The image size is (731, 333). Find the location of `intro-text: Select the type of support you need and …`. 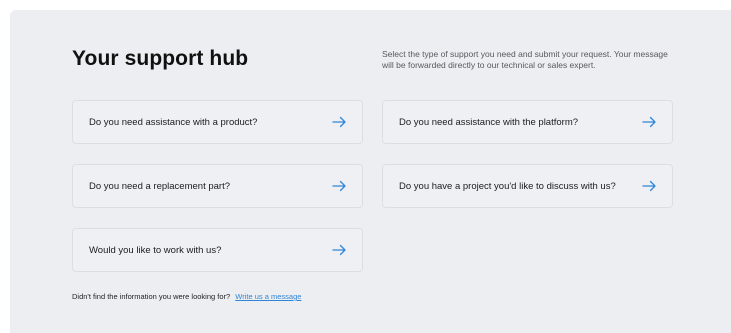

intro-text: Select the type of support you need and … is located at coordinates (525, 59).